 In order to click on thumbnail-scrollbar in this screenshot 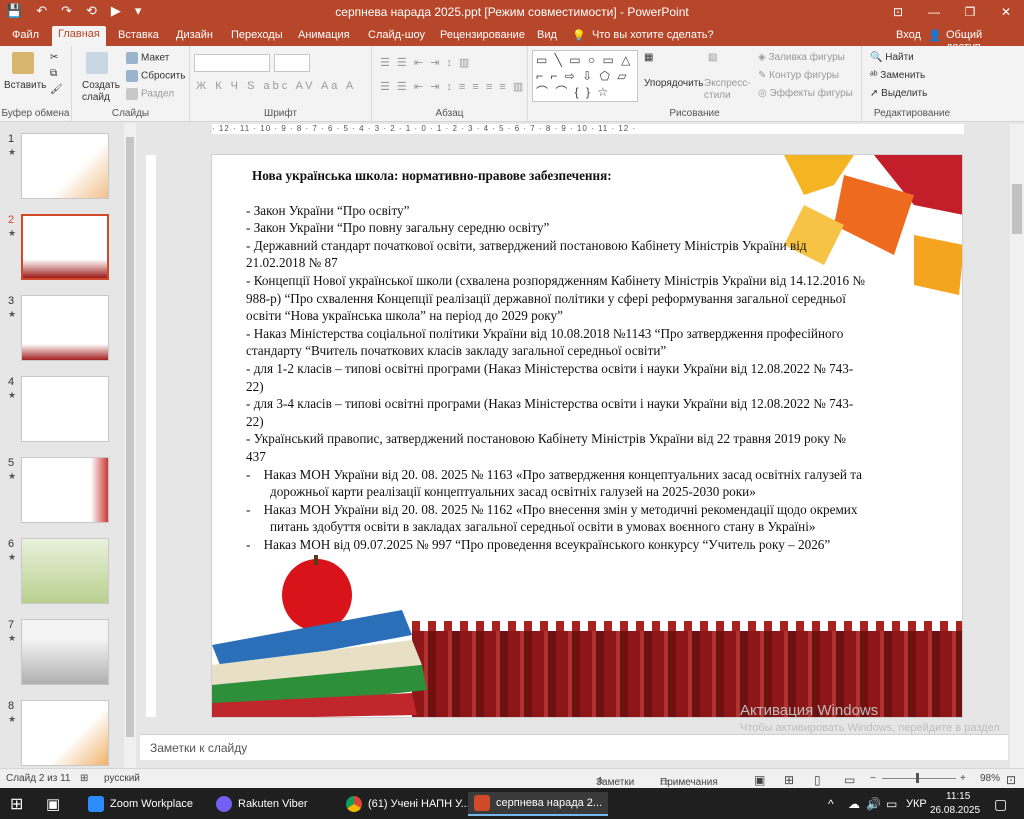, I will do `click(130, 445)`.